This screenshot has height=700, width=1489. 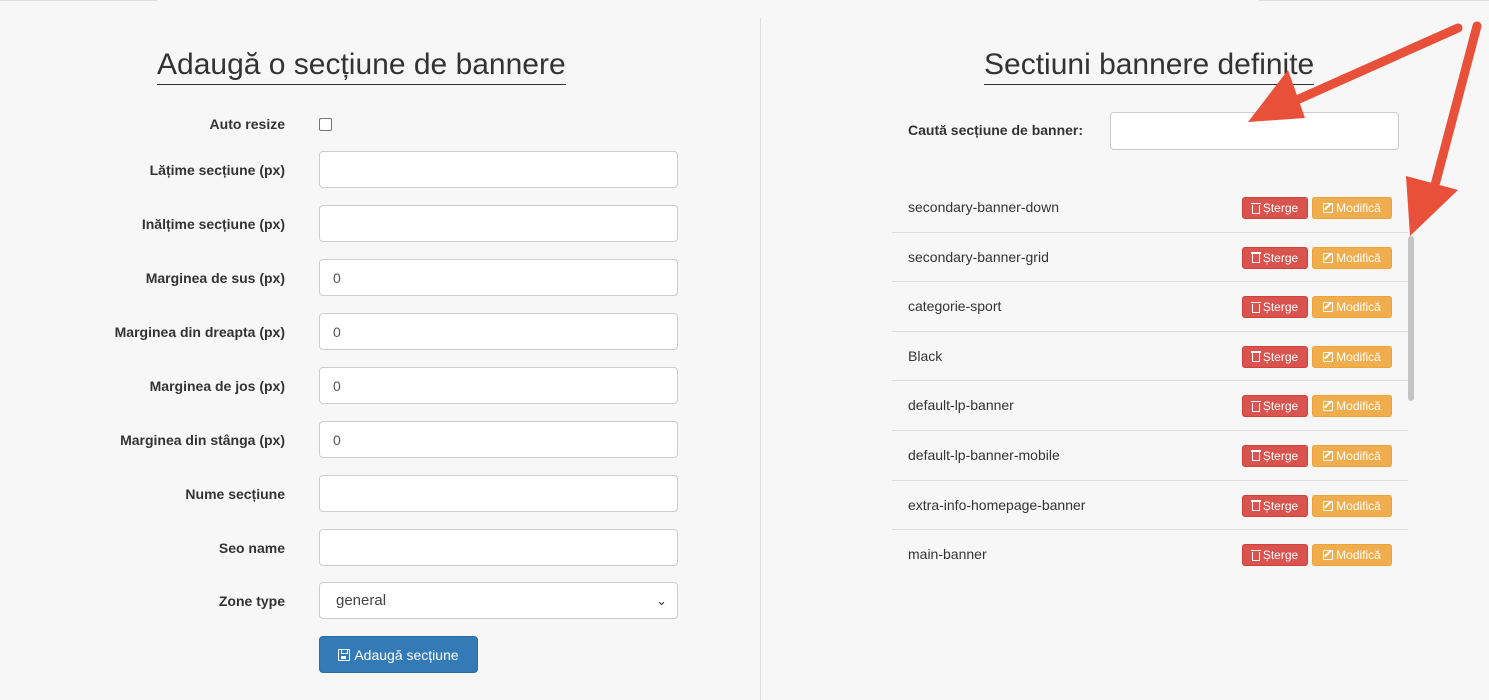 I want to click on auto-resize-label: Auto resize, so click(x=247, y=124).